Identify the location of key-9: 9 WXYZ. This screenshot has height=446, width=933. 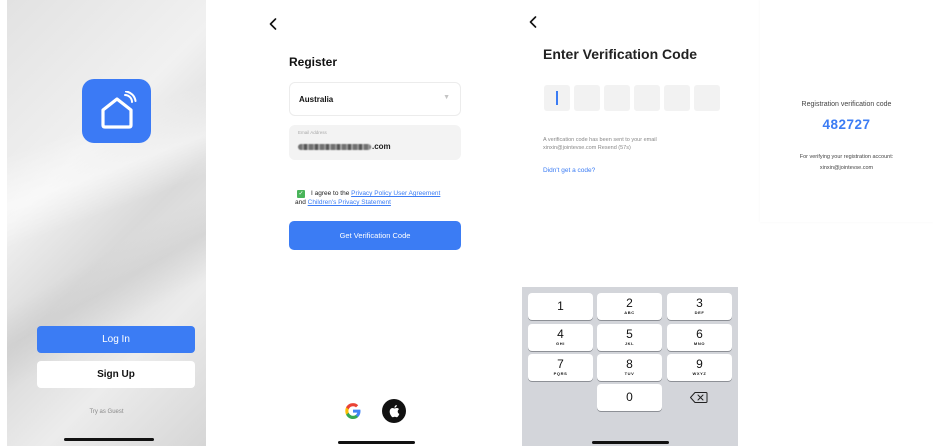
(699, 367).